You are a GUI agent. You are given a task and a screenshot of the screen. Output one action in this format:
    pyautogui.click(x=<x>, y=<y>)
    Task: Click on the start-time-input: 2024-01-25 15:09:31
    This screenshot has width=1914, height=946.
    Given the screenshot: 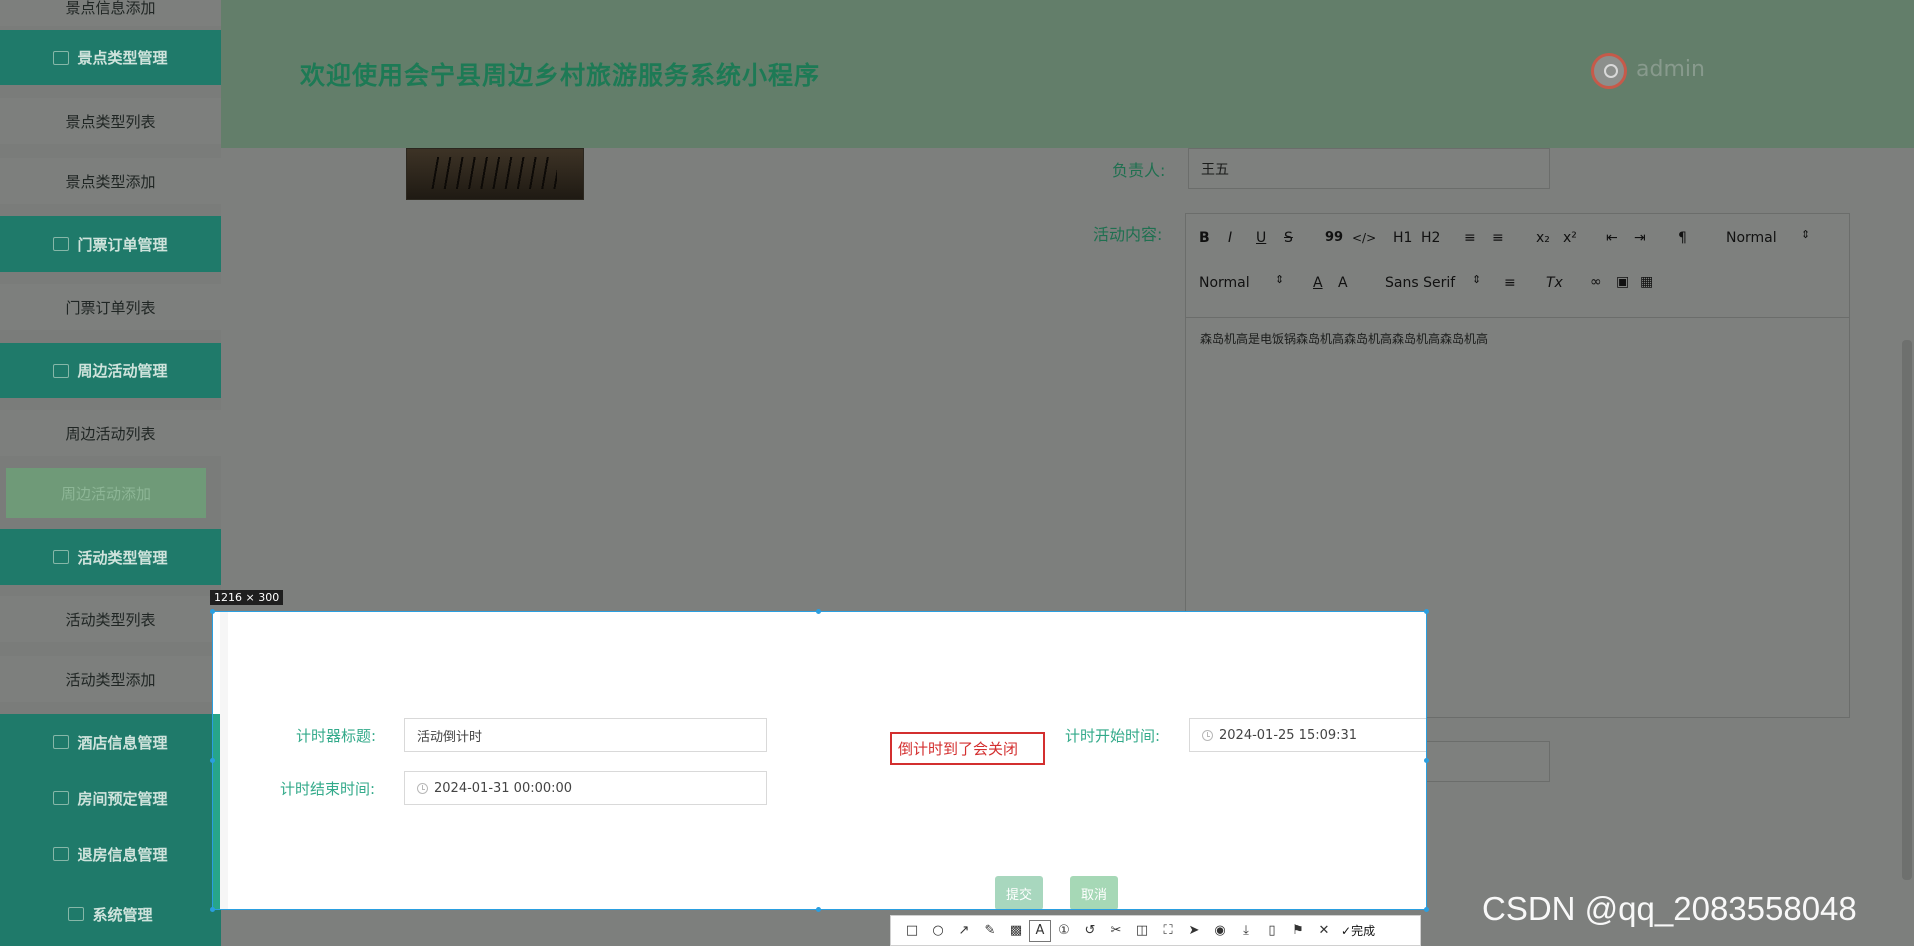 What is the action you would take?
    pyautogui.click(x=1307, y=735)
    